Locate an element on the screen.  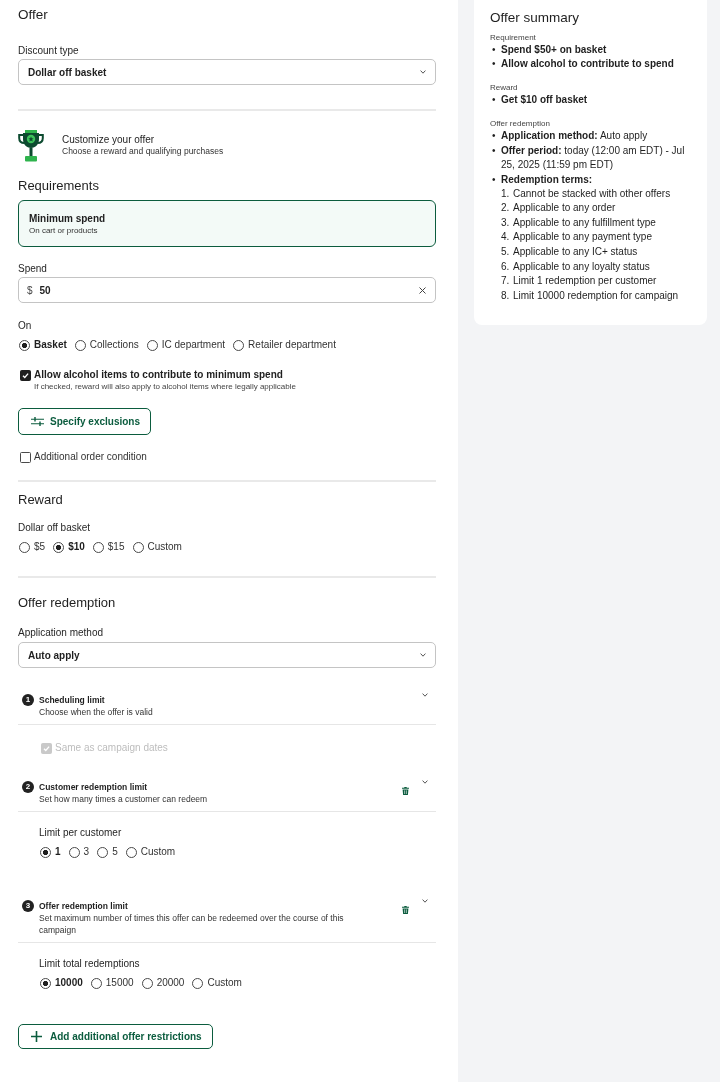
field-label: Discount type is located at coordinates (49, 51).